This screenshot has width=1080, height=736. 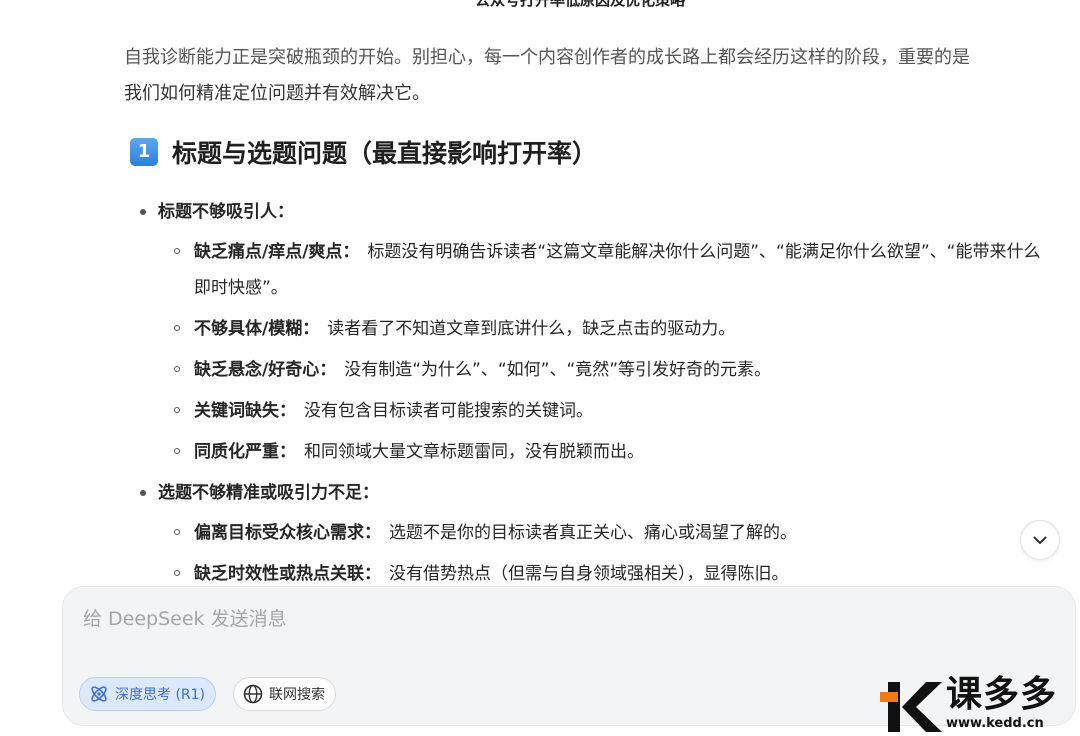 I want to click on list-item: 缺乏悬念/好奇心： 没有制造“为什么”、“如何”、“竟然”等引发好奇的元素。, so click(x=593, y=370).